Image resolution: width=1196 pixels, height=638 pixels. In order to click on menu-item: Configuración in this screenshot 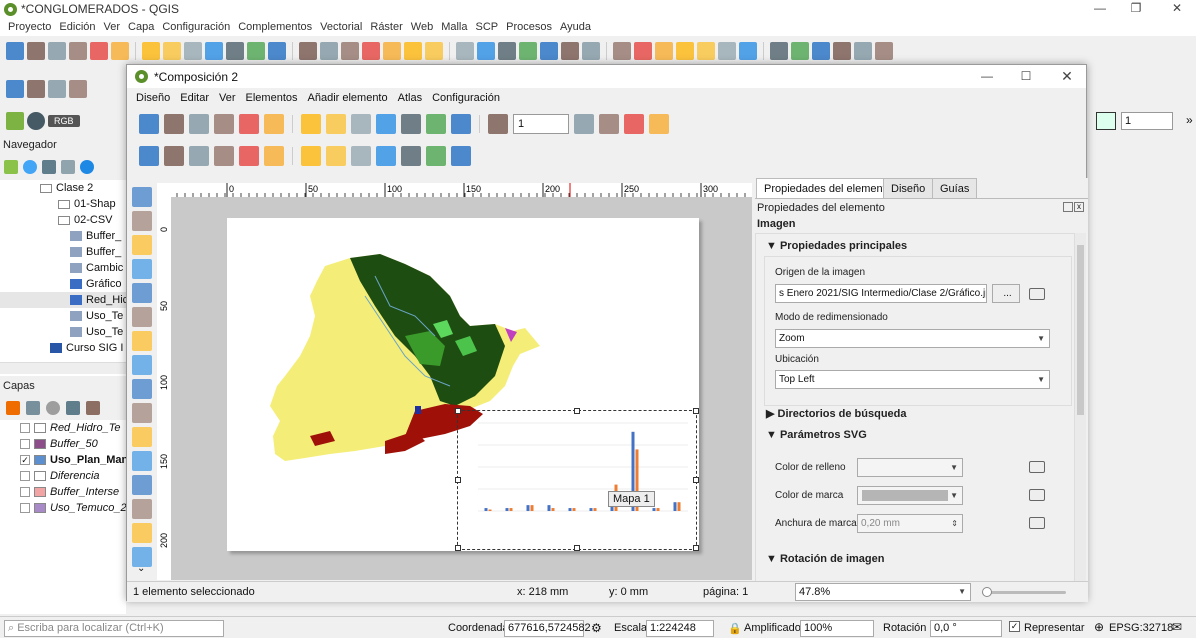, I will do `click(196, 27)`.